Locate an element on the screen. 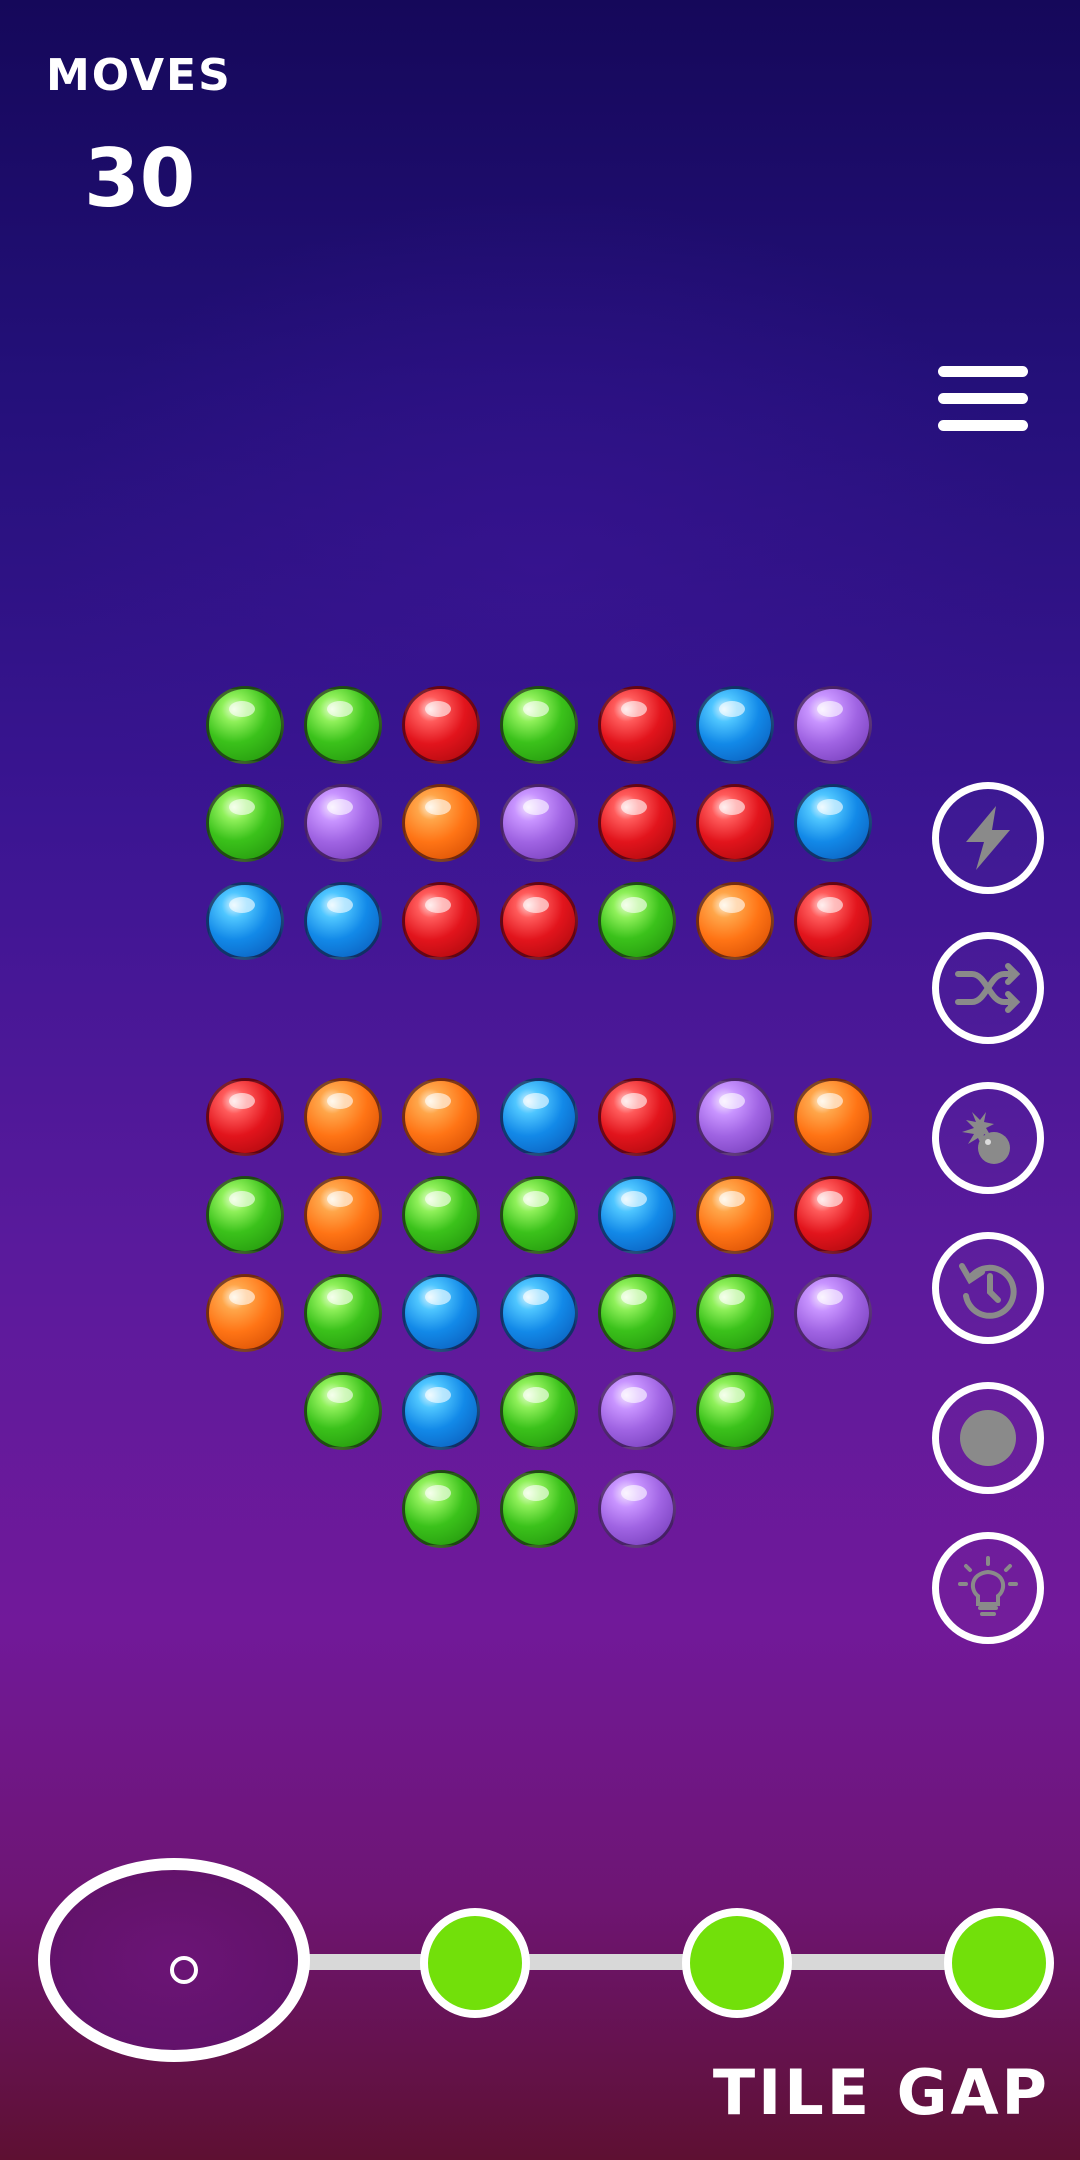  powerup-lightning-button is located at coordinates (988, 838).